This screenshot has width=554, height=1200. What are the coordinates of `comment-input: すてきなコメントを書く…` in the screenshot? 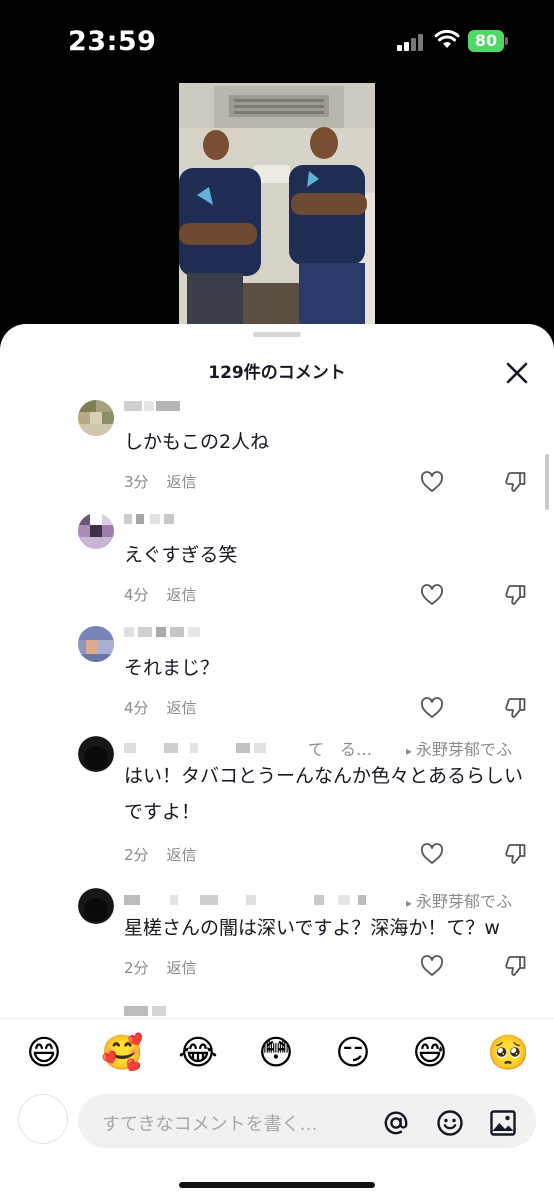 It's located at (307, 1121).